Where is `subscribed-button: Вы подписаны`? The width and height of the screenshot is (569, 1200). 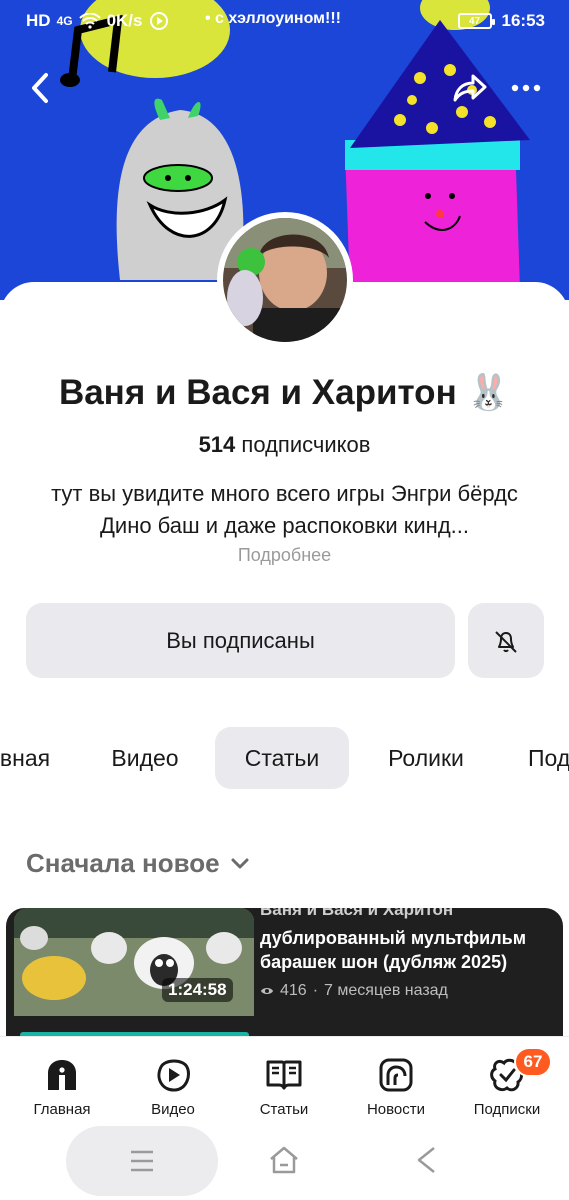 subscribed-button: Вы подписаны is located at coordinates (240, 640).